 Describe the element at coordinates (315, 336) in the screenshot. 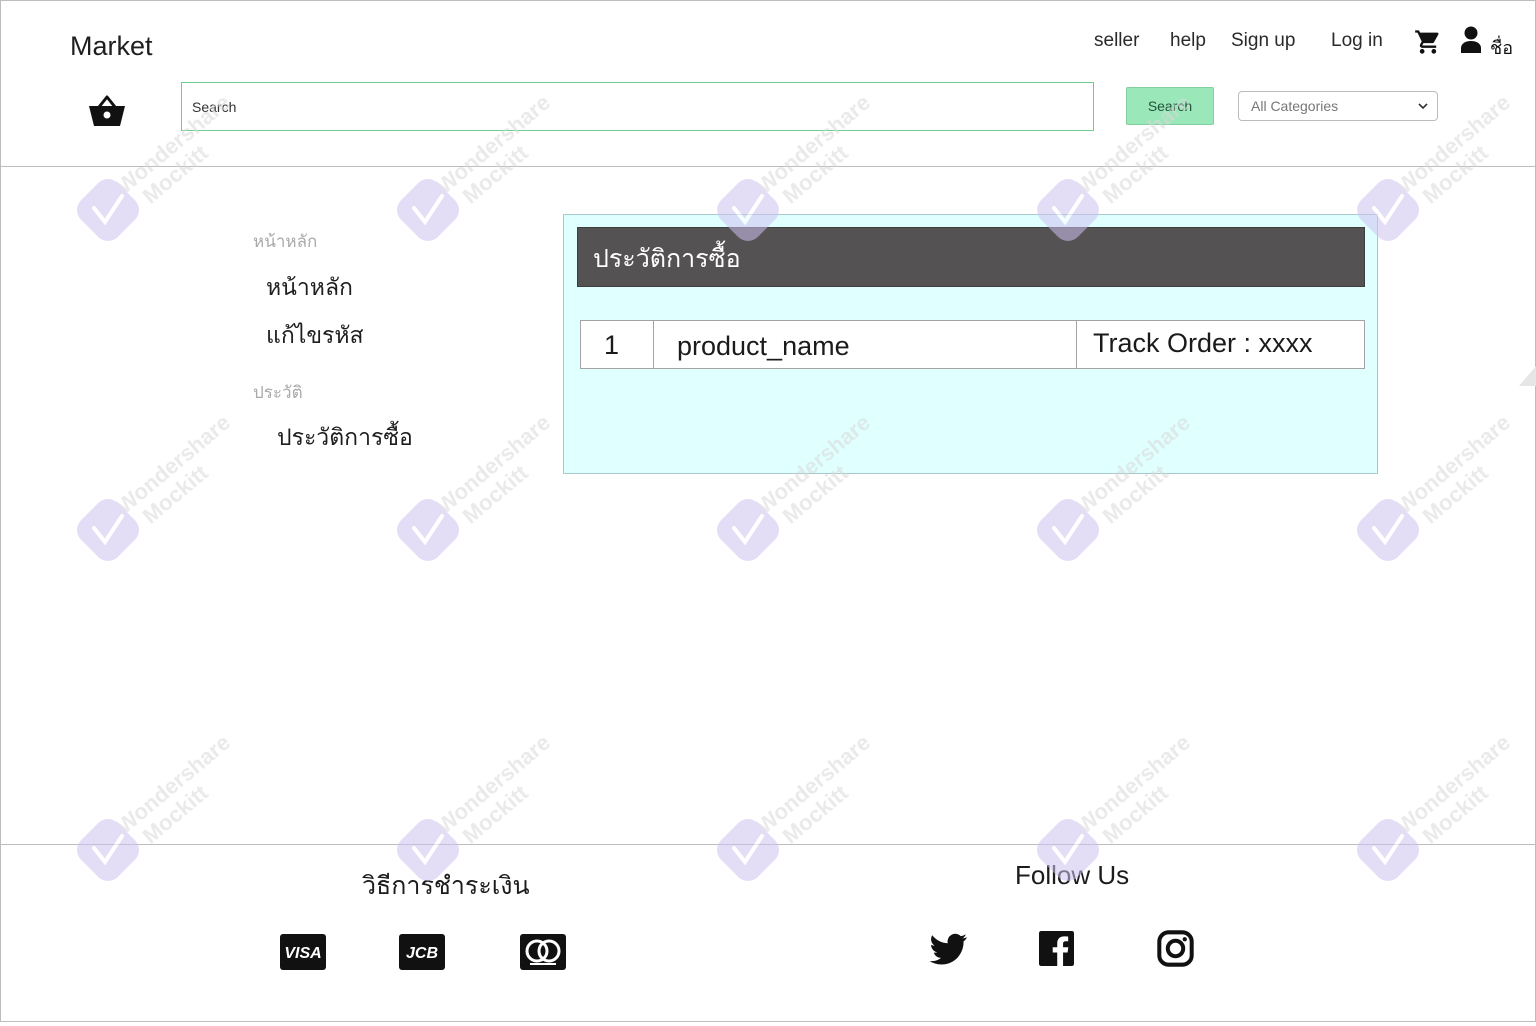

I see `sidebar-item-change-password: แก้ไขรหัส` at that location.